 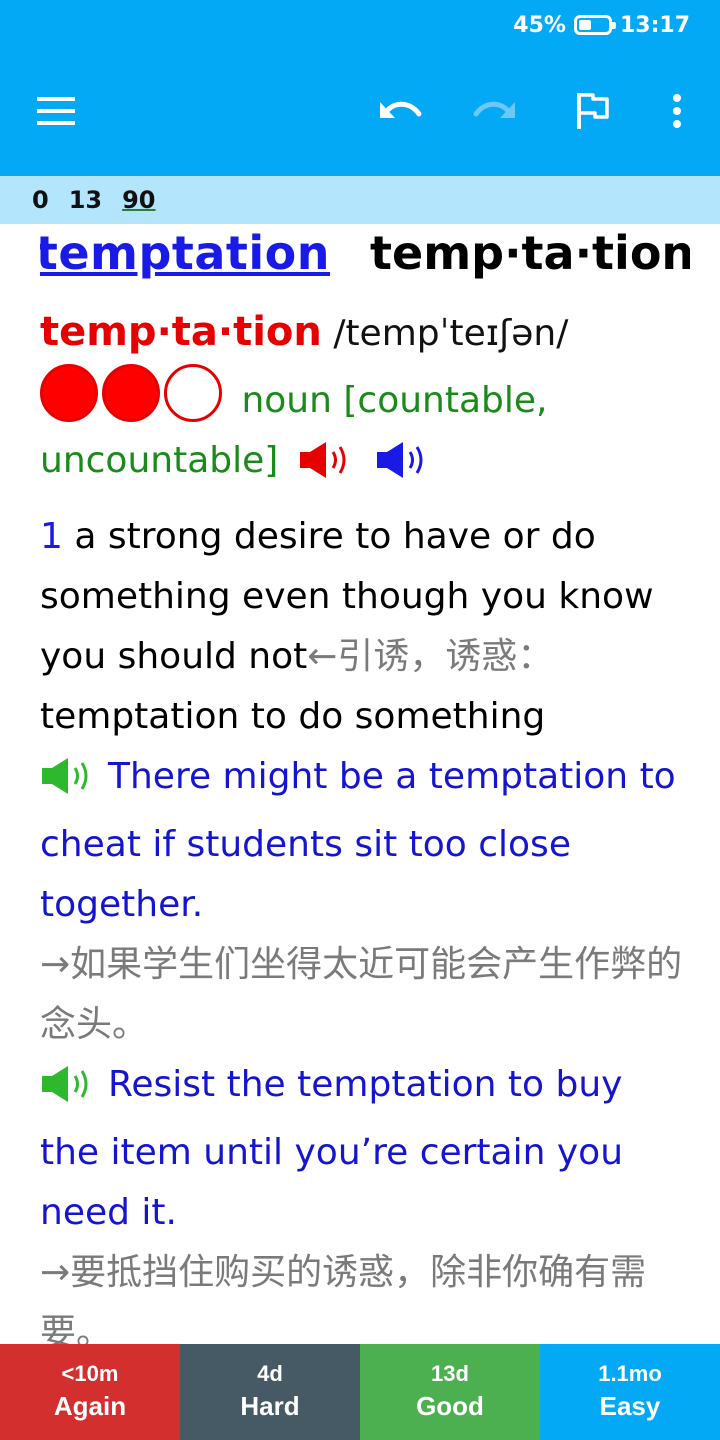 I want to click on battery-percent: 45%, so click(x=539, y=25).